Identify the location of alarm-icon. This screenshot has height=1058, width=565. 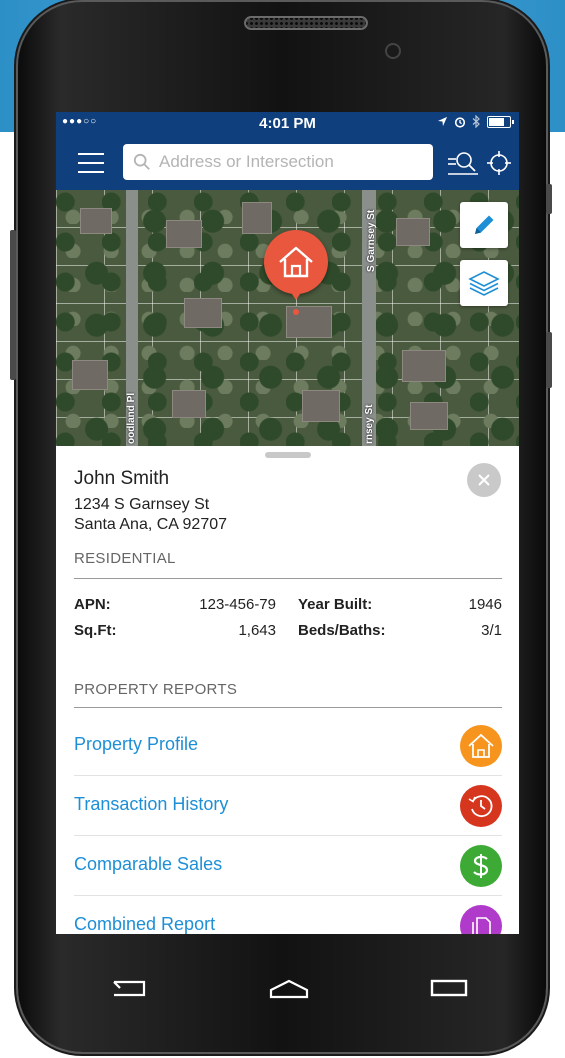
(460, 122).